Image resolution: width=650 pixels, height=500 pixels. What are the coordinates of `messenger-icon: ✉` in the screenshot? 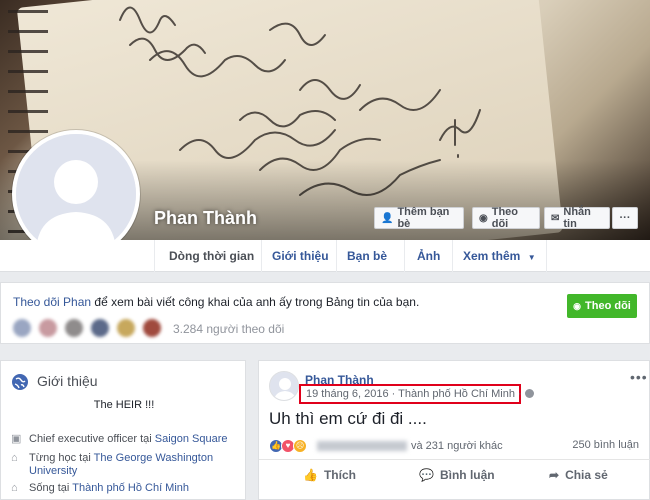 It's located at (555, 218).